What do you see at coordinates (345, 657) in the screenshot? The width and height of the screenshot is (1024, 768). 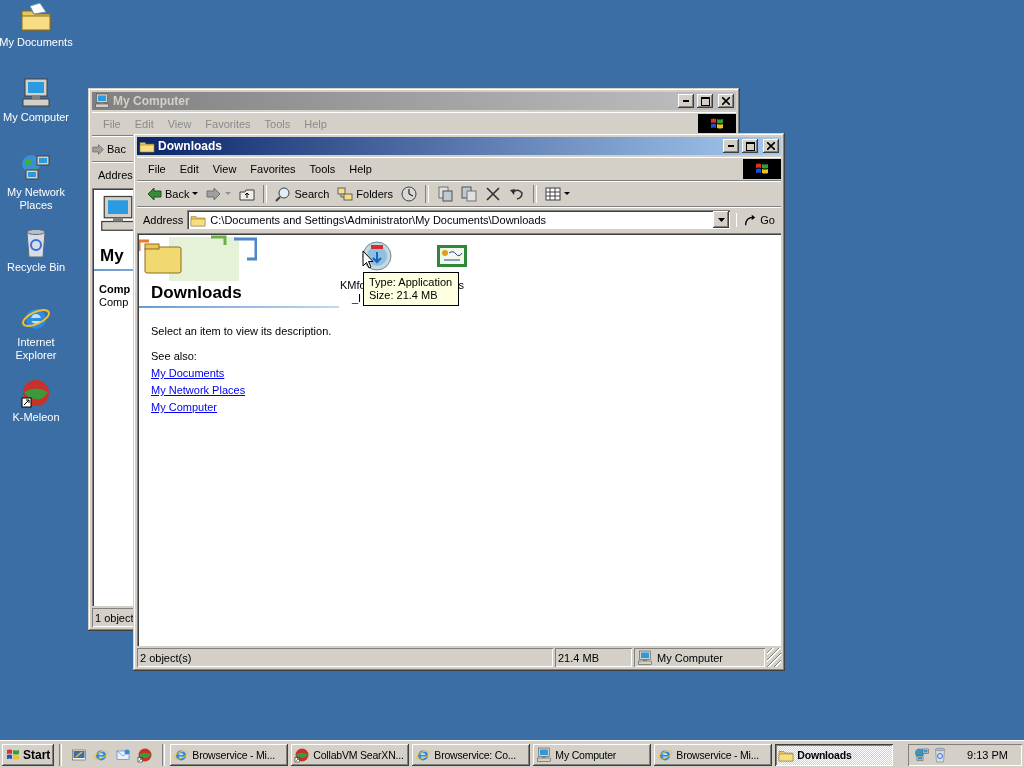 I see `status-text: 2 object(s)` at bounding box center [345, 657].